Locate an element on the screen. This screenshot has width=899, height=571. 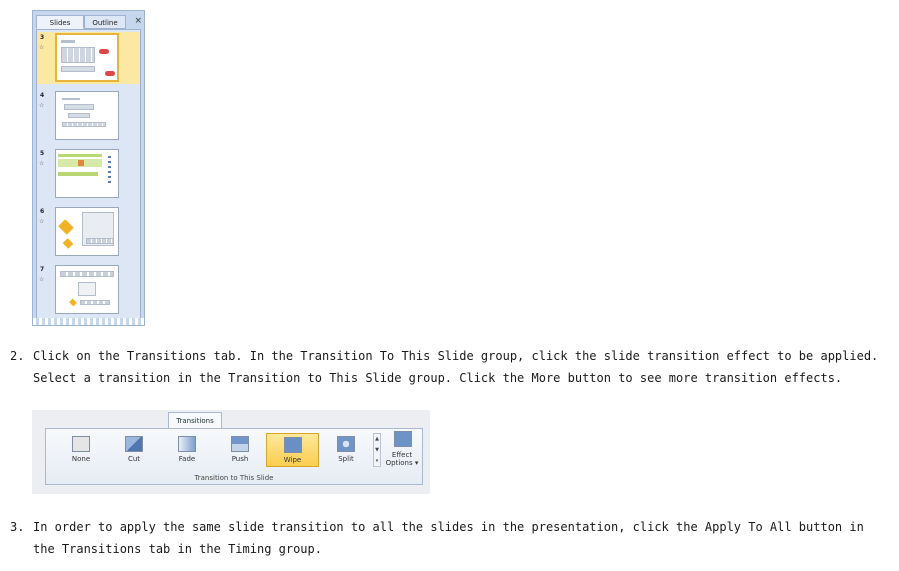
group-label: Transition to This Slide is located at coordinates (234, 478).